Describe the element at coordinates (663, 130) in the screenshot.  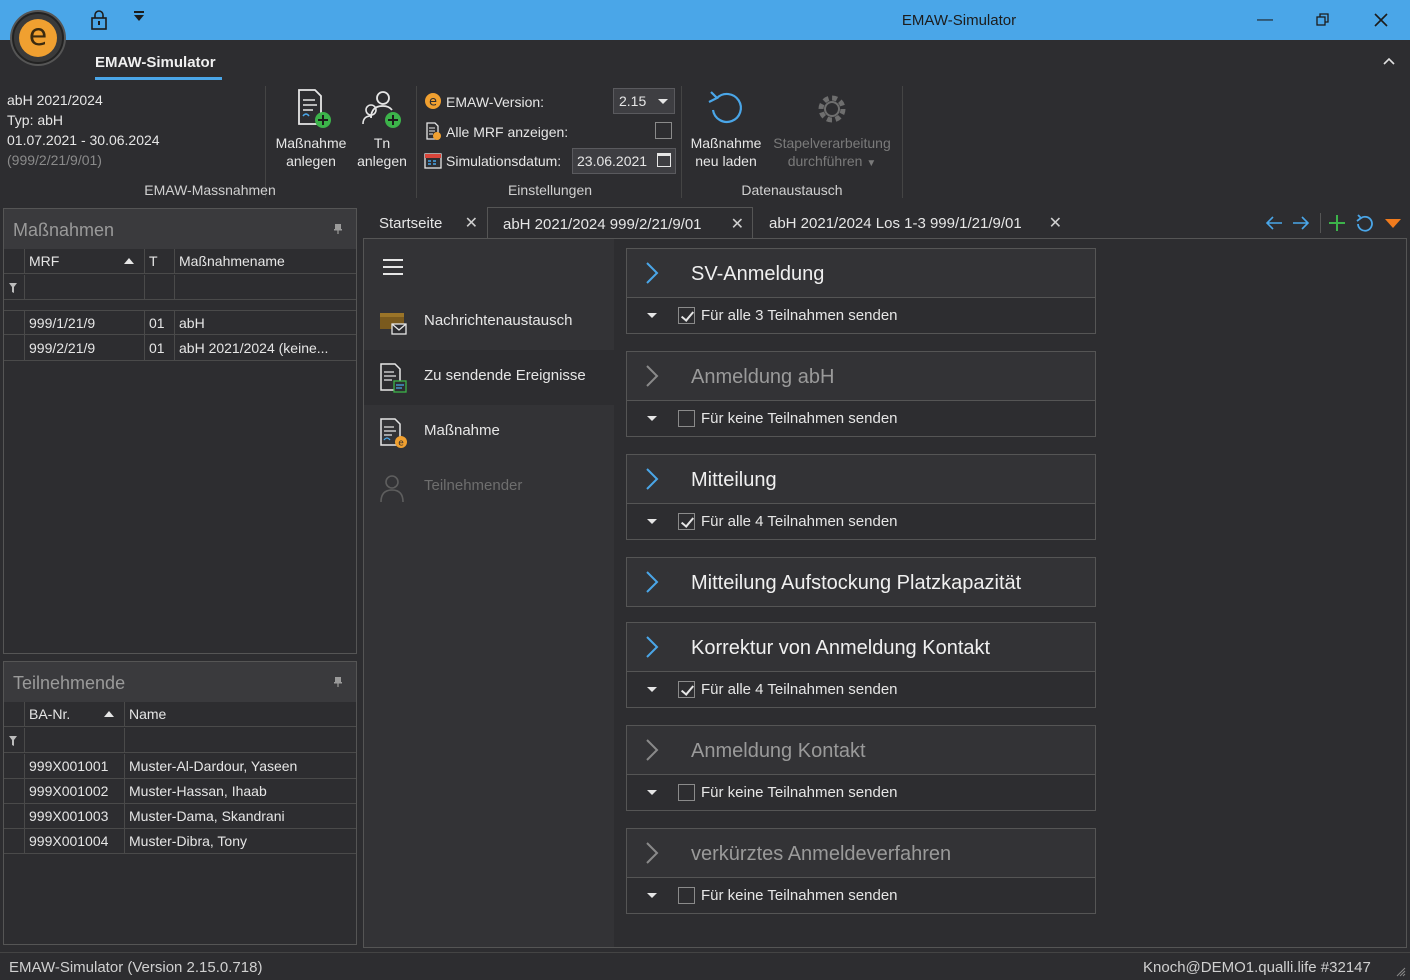
I see `show-all-mrf-checkbox` at that location.